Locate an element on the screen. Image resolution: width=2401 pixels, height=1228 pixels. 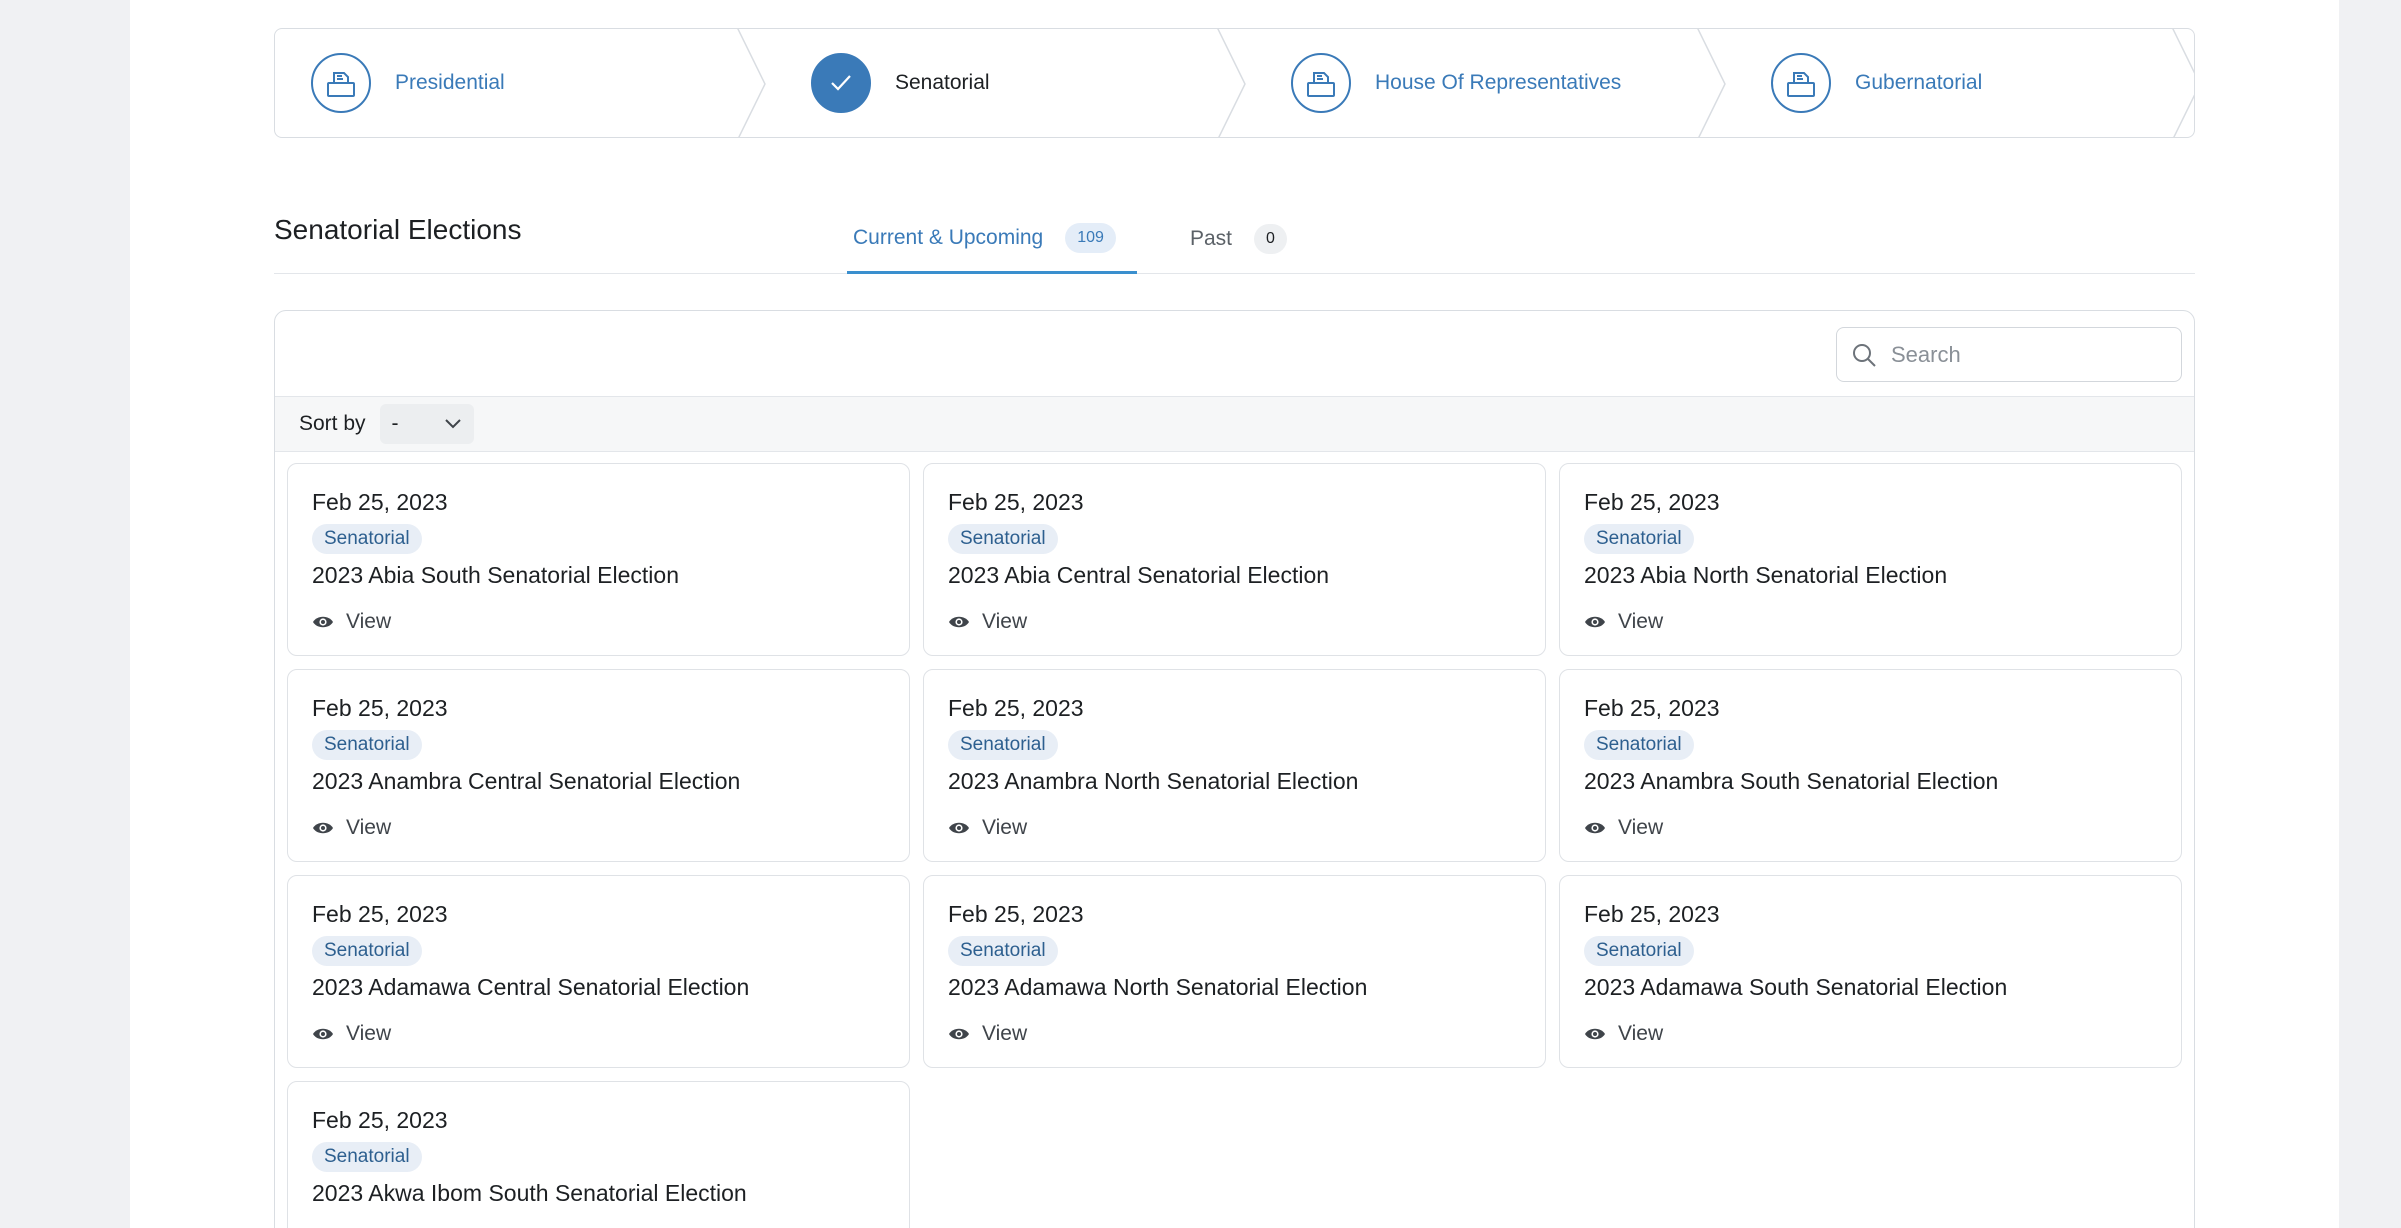
count-badge: 0 is located at coordinates (1270, 239).